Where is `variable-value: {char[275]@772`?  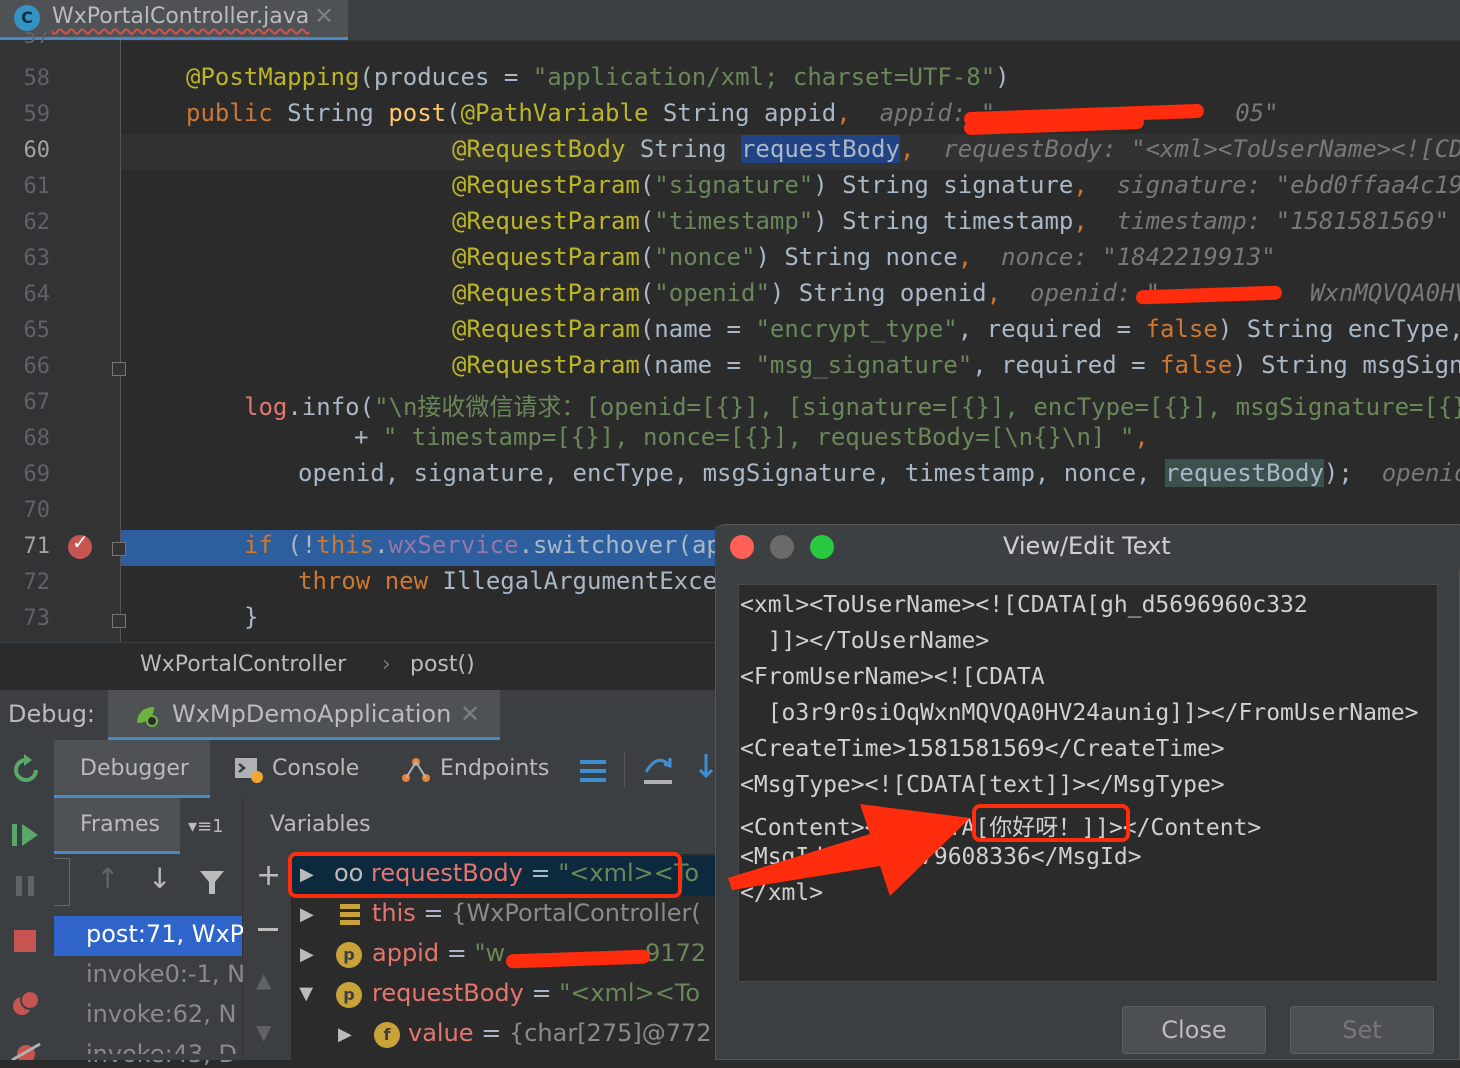
variable-value: {char[275]@772 is located at coordinates (610, 1033).